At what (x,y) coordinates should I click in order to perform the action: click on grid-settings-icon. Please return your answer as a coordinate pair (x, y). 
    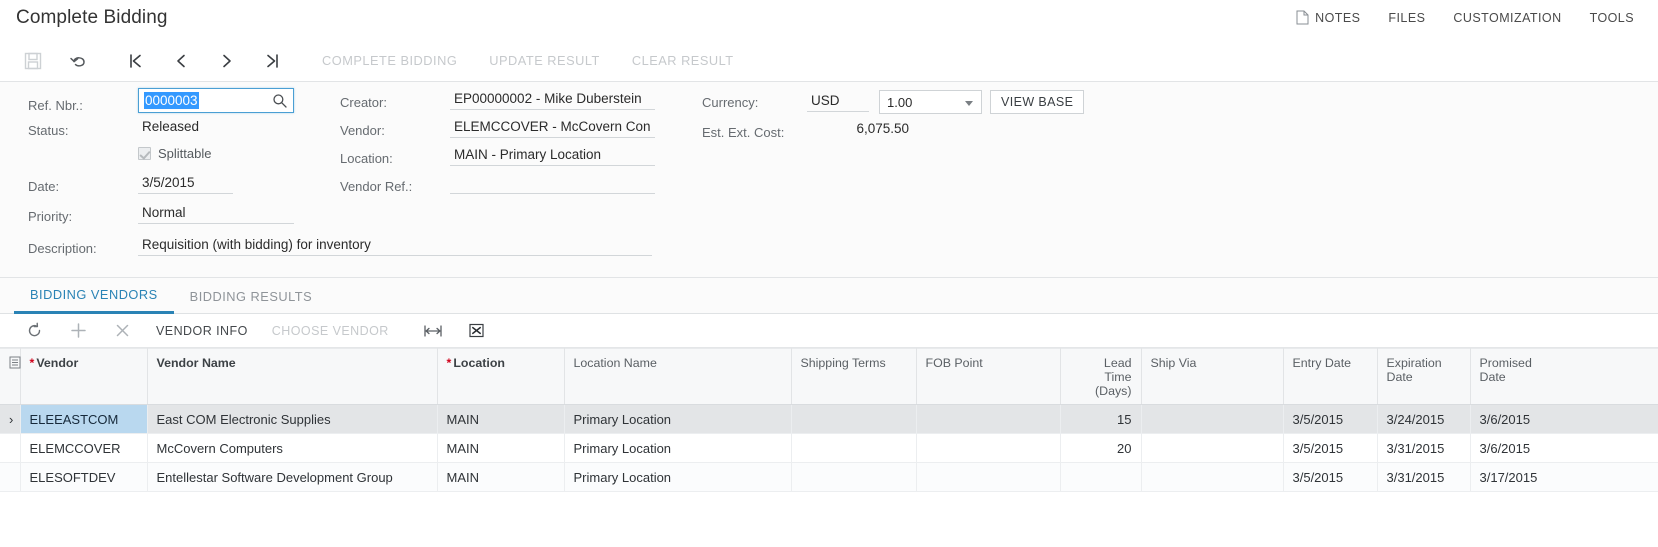
    Looking at the image, I should click on (10, 376).